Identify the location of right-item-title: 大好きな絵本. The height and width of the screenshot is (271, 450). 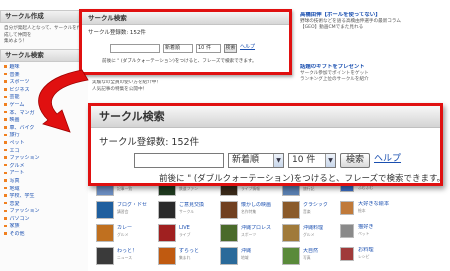
(404, 204).